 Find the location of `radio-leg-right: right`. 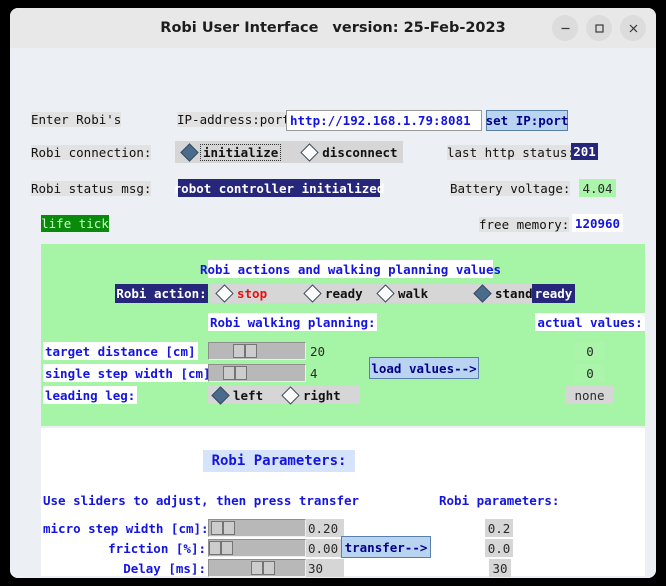

radio-leg-right: right is located at coordinates (311, 395).